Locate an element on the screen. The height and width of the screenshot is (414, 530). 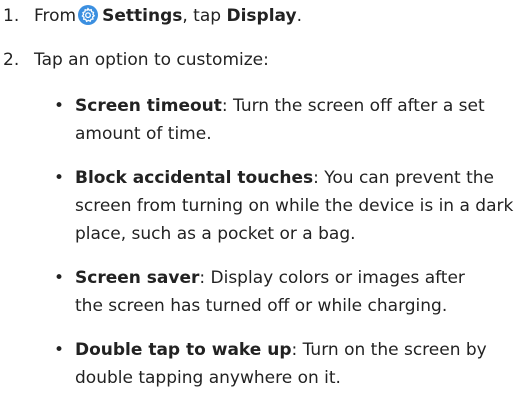
option-desc-line1: : You can prevent the is located at coordinates (404, 178).